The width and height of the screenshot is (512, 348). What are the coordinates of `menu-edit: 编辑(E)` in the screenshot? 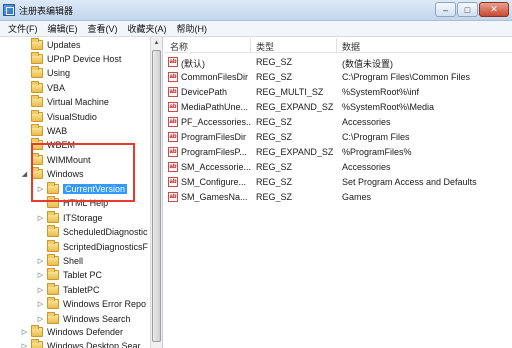 It's located at (63, 28).